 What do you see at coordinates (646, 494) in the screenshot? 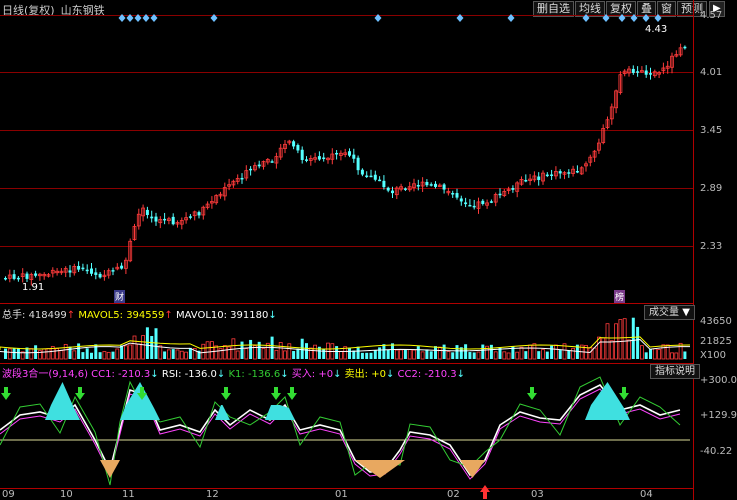
I see `date-label: 04` at bounding box center [646, 494].